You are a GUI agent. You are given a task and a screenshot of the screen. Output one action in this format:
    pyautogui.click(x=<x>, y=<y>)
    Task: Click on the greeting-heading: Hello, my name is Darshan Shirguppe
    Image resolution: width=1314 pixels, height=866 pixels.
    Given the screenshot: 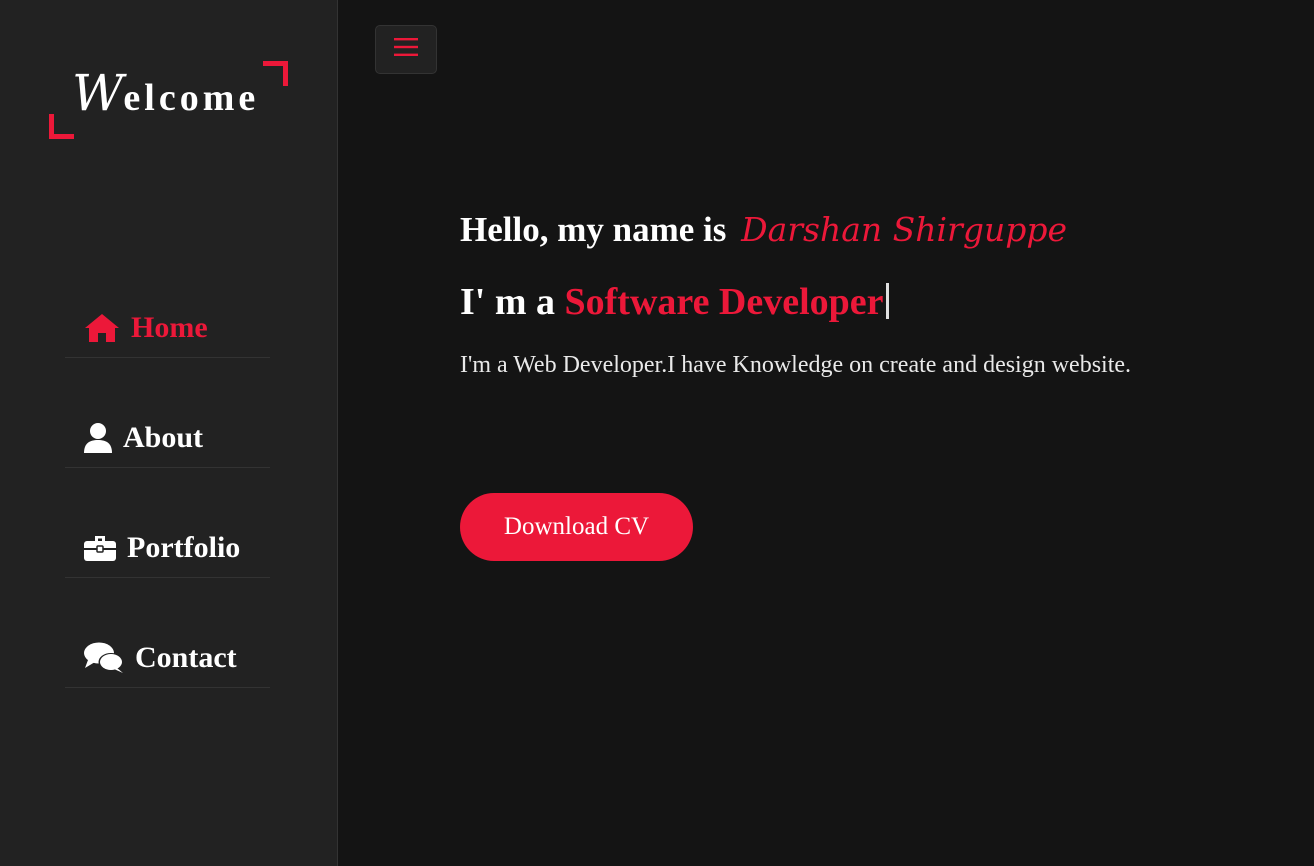 What is the action you would take?
    pyautogui.click(x=860, y=230)
    